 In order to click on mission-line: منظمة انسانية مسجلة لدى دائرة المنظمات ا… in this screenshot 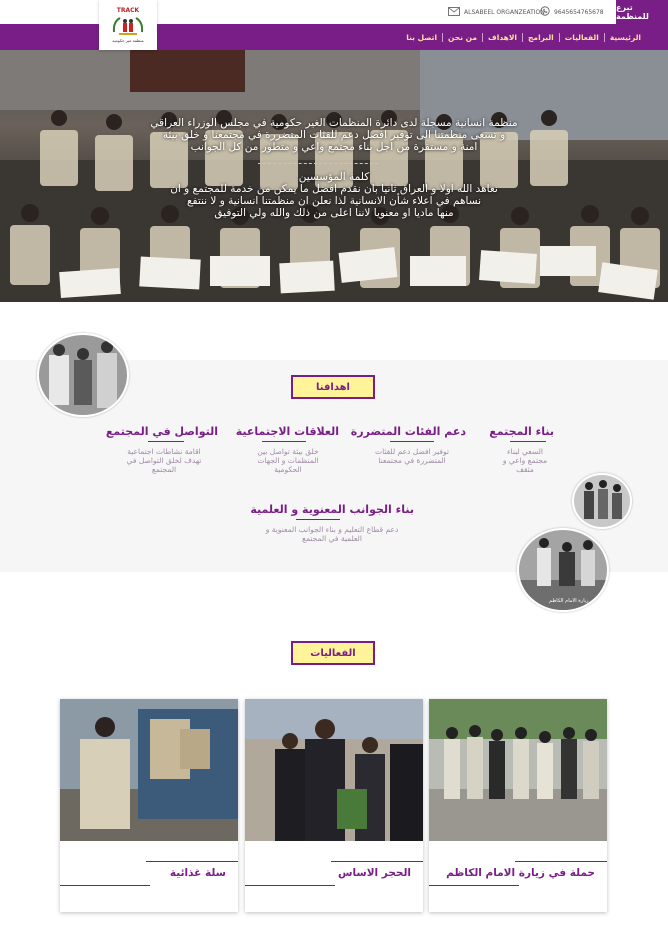, I will do `click(334, 123)`.